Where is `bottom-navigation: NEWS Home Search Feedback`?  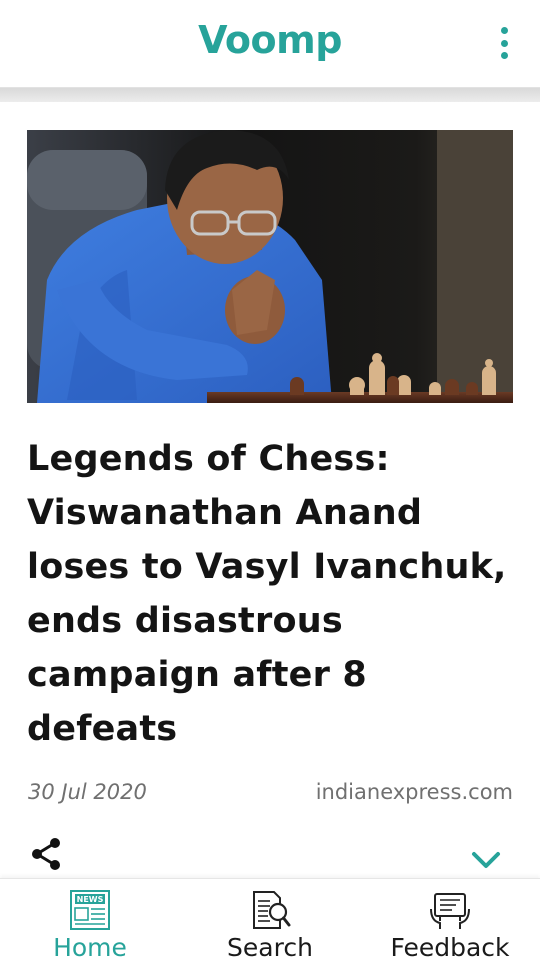 bottom-navigation: NEWS Home Search Feedback is located at coordinates (270, 927).